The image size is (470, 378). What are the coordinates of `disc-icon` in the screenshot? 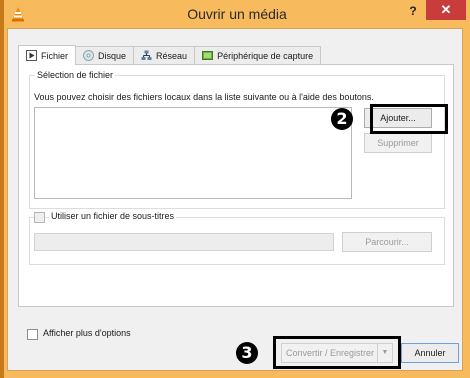 It's located at (89, 55).